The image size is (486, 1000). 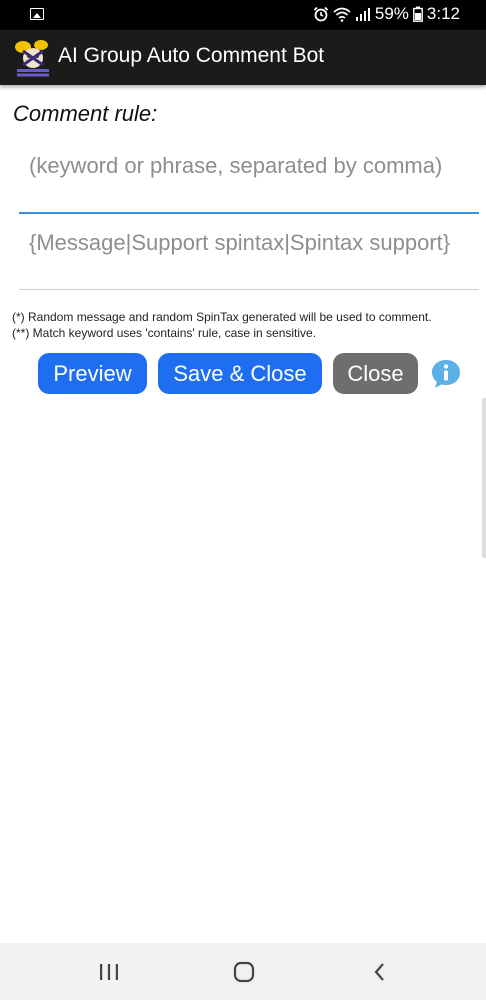 I want to click on status-icons: 59% 3:12, so click(x=386, y=14).